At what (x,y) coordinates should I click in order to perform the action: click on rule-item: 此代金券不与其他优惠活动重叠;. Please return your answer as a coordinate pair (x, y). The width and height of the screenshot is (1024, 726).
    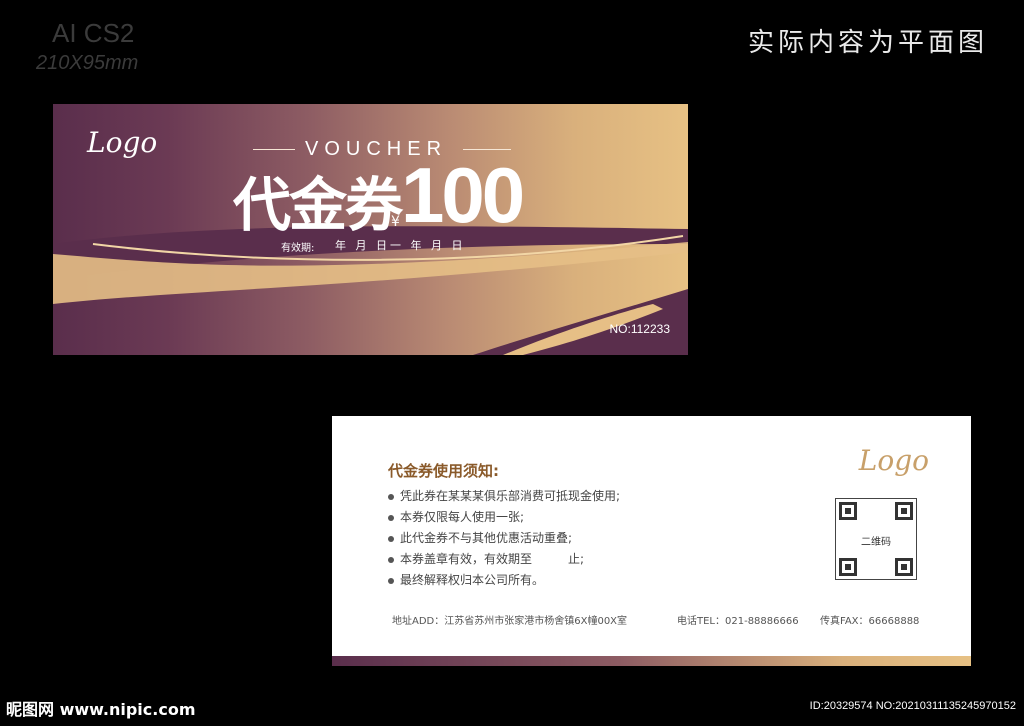
    Looking at the image, I should click on (504, 538).